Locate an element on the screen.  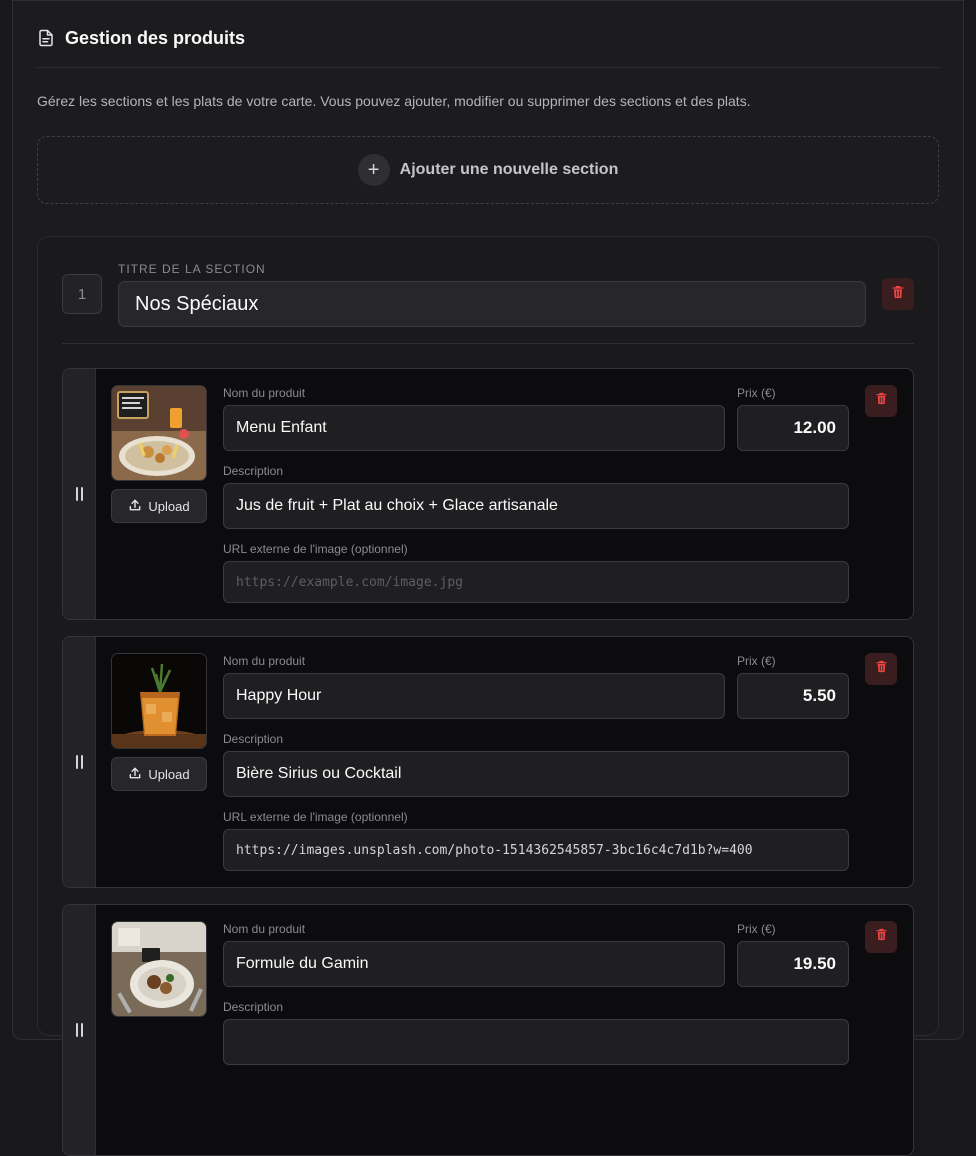
section-number: 1 is located at coordinates (82, 294).